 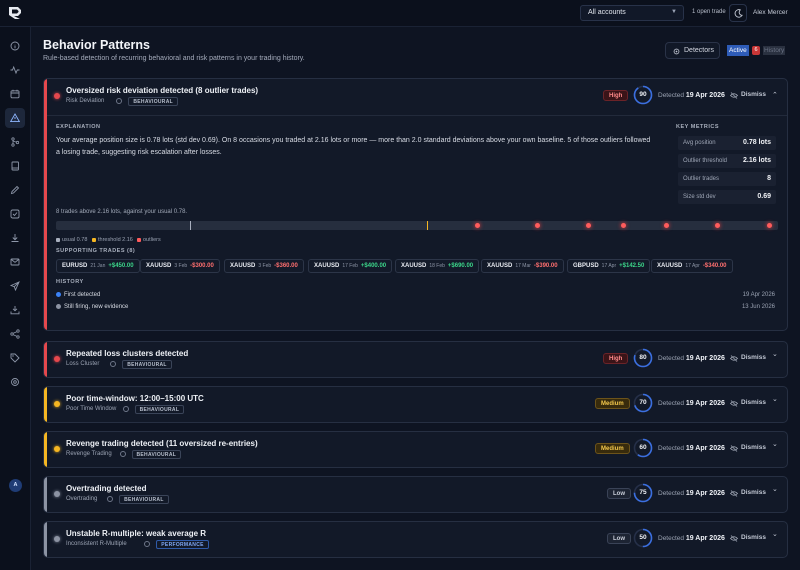 I want to click on trade-date: 21 Jan, so click(x=98, y=266).